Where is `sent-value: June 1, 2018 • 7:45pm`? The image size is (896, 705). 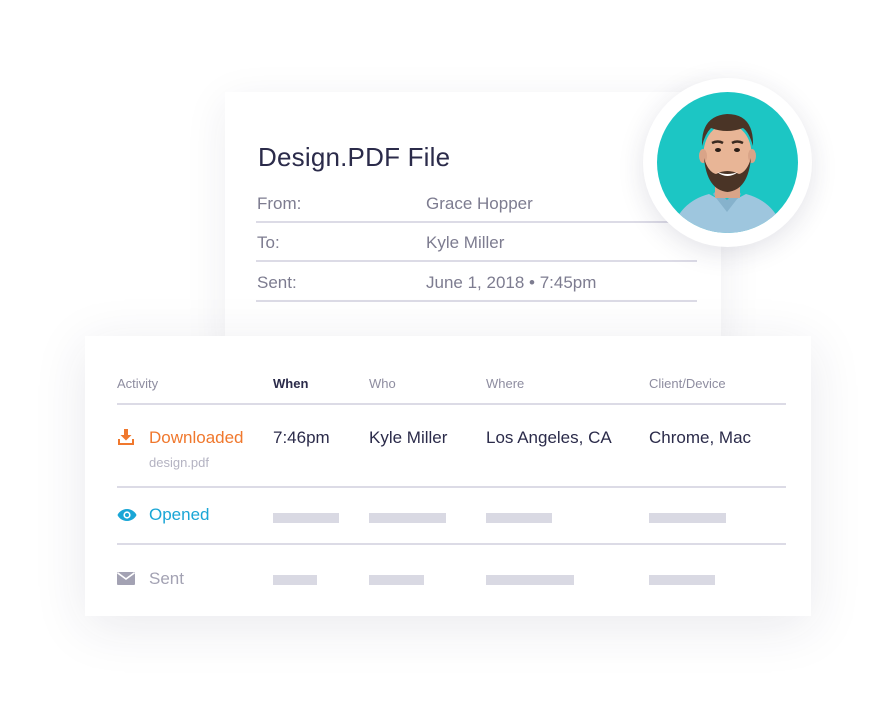 sent-value: June 1, 2018 • 7:45pm is located at coordinates (511, 282).